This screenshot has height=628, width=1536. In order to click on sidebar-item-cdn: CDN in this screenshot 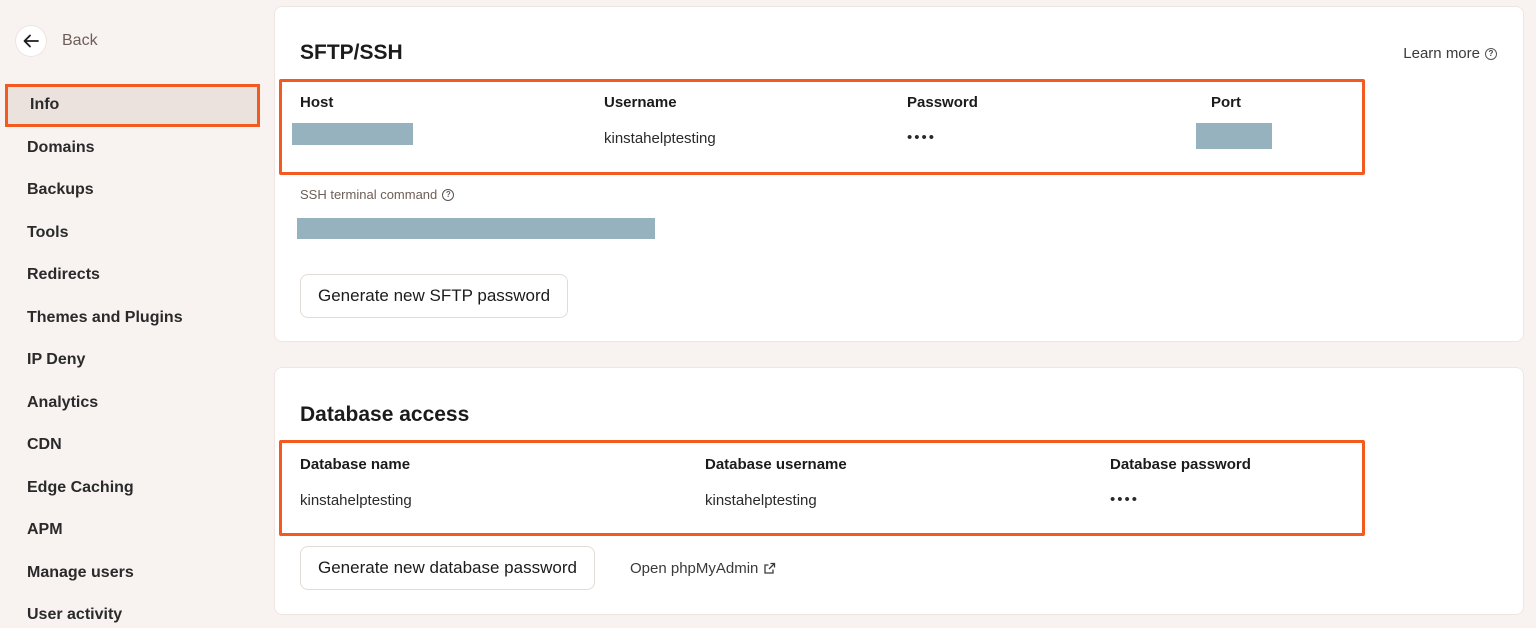, I will do `click(131, 445)`.